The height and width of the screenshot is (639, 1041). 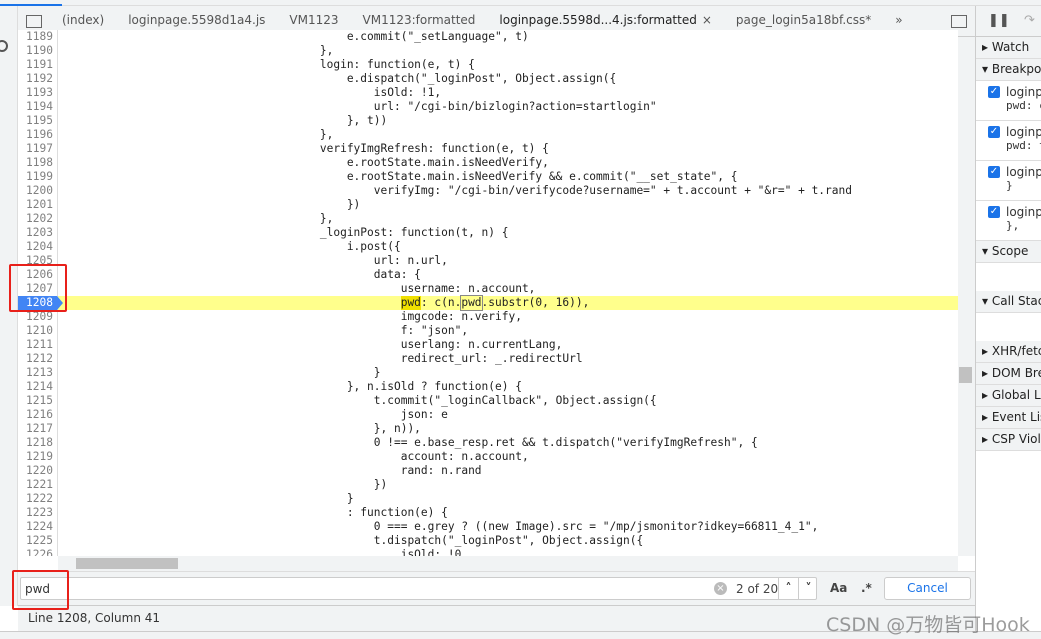 I want to click on line-code: e.dispatch("_loginPost", Object.assign({, so click(x=441, y=78).